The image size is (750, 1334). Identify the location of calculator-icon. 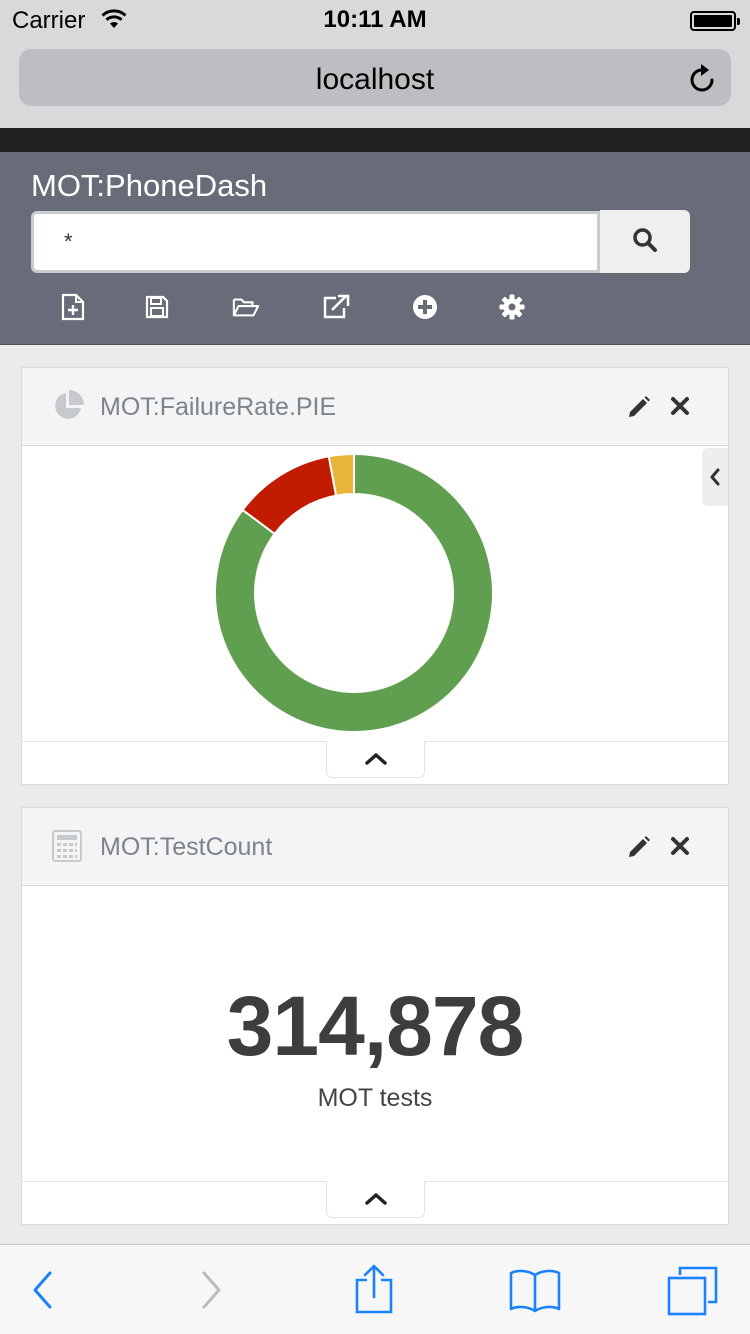
(67, 848).